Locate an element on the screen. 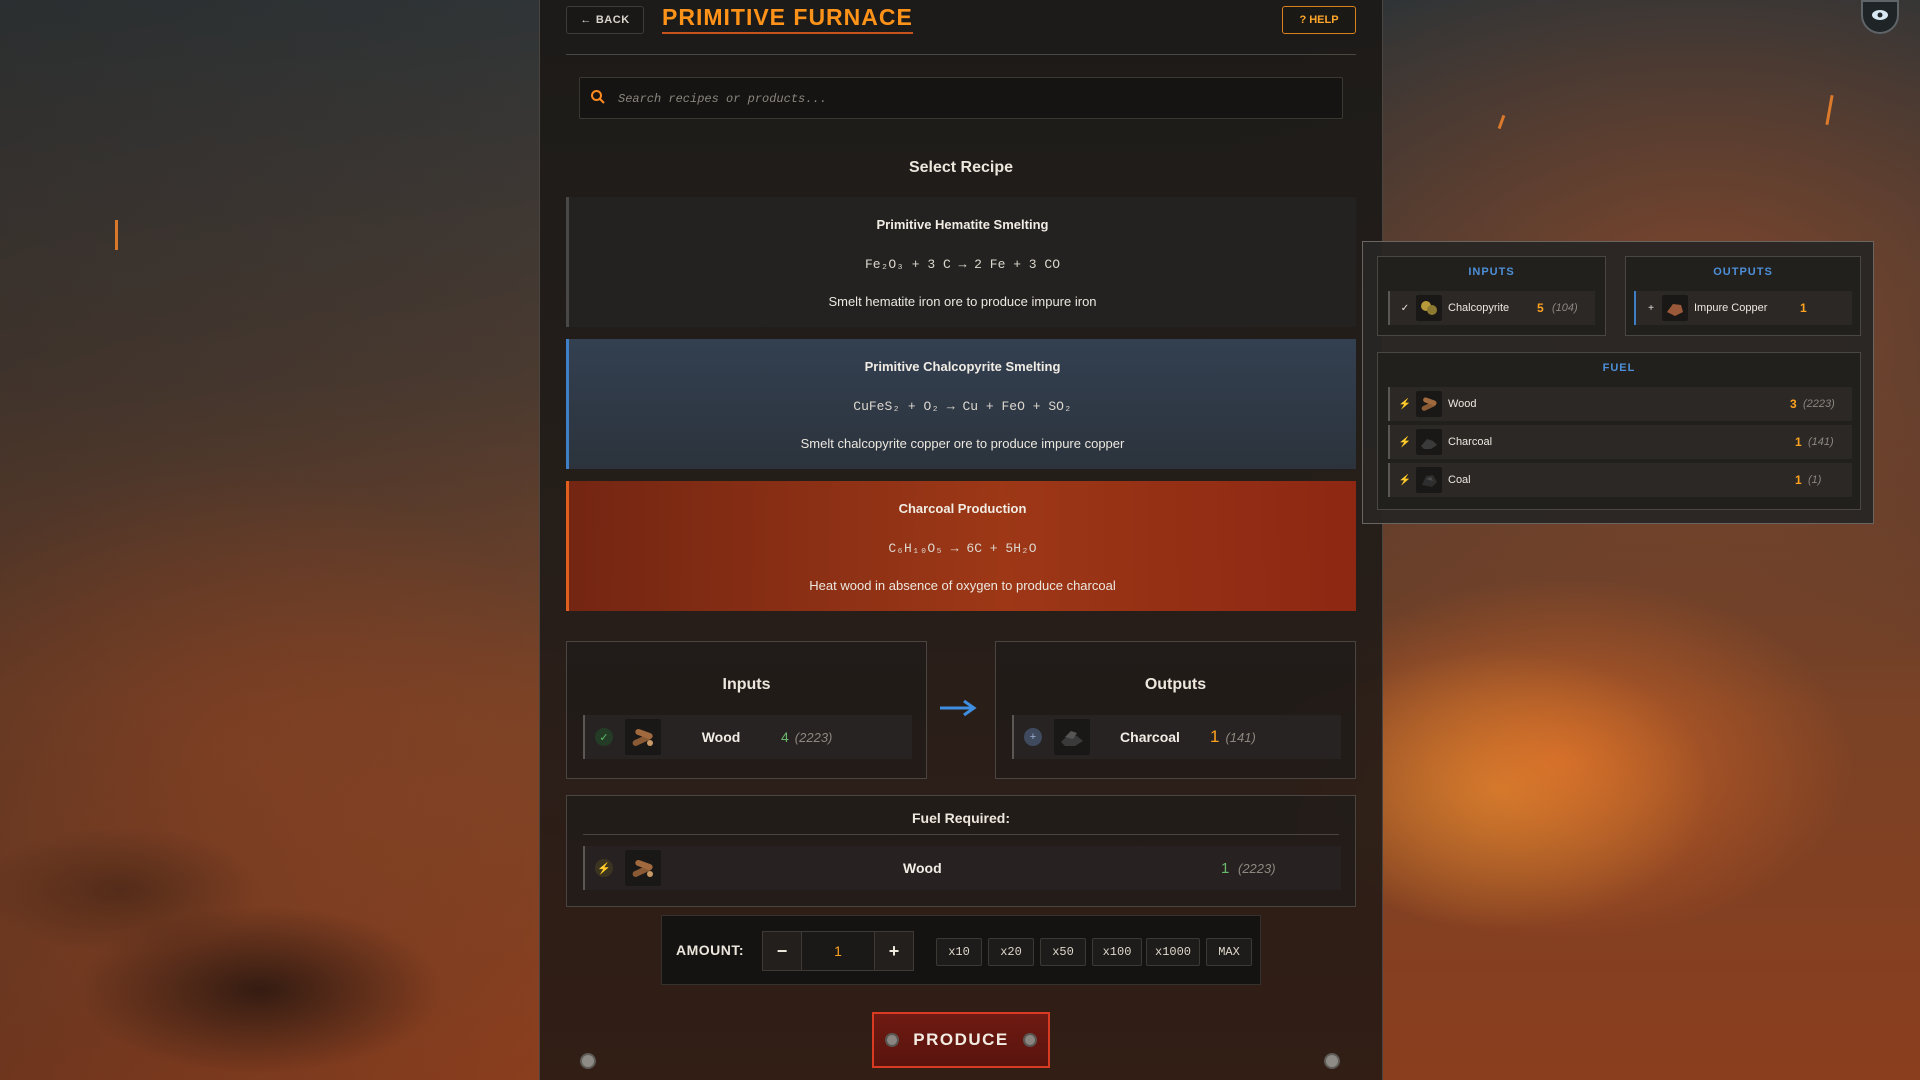 This screenshot has height=1080, width=1920. input-name: Wood is located at coordinates (721, 737).